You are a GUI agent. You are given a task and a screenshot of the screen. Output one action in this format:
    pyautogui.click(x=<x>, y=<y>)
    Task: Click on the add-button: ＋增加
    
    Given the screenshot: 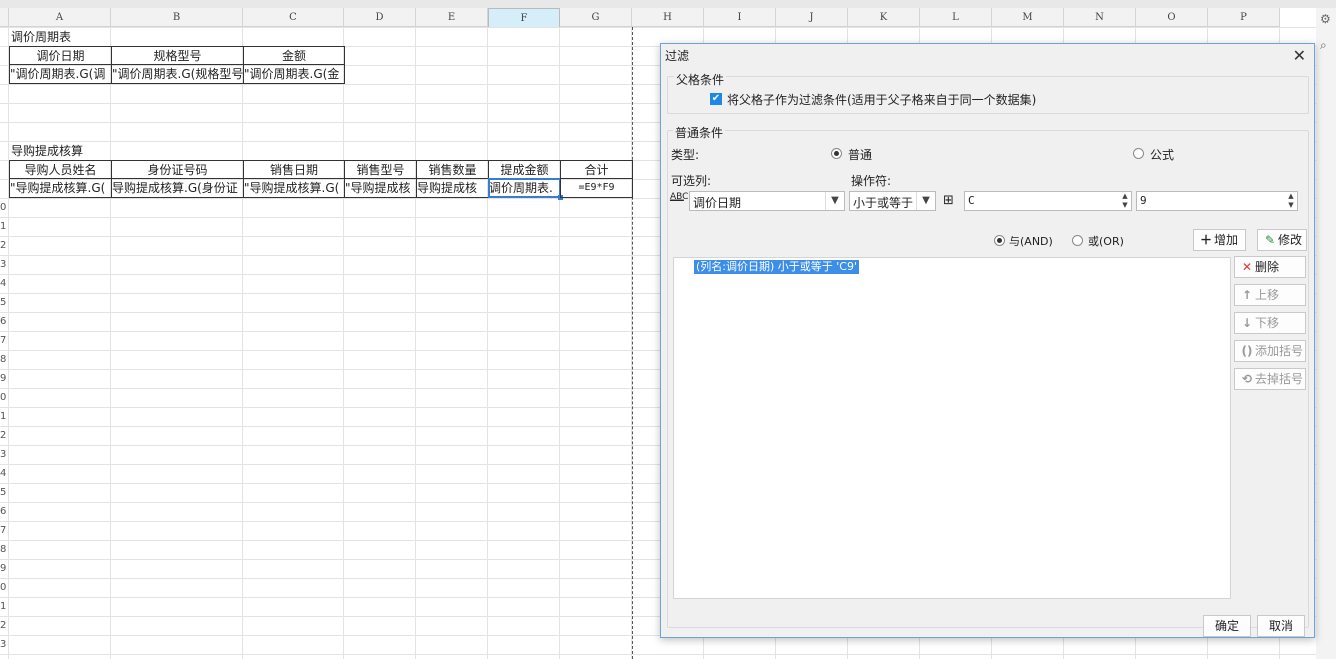 What is the action you would take?
    pyautogui.click(x=1219, y=240)
    